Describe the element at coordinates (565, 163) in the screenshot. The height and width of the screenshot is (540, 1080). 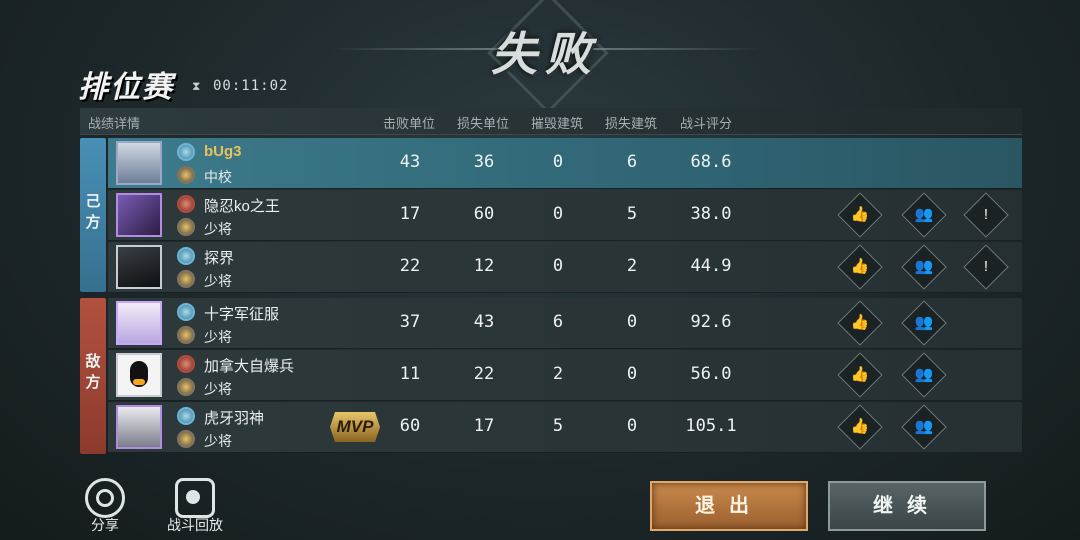
I see `player-row: bUg3 中校 43 36 0 6 68.6` at that location.